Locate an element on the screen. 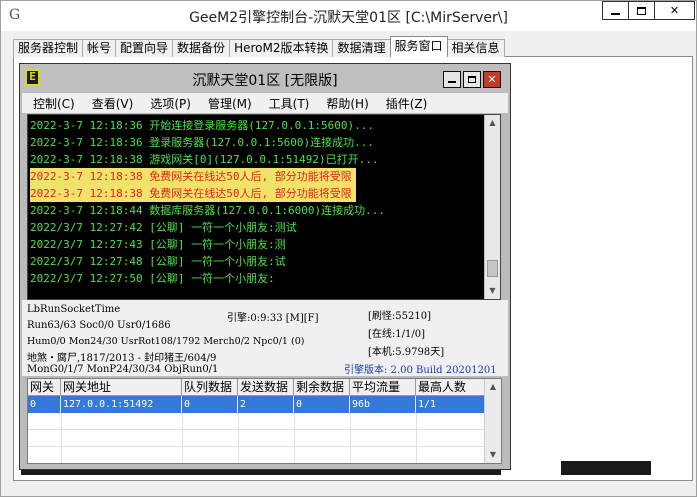 The width and height of the screenshot is (697, 497). menu-plugins: 插件(Z) is located at coordinates (407, 103).